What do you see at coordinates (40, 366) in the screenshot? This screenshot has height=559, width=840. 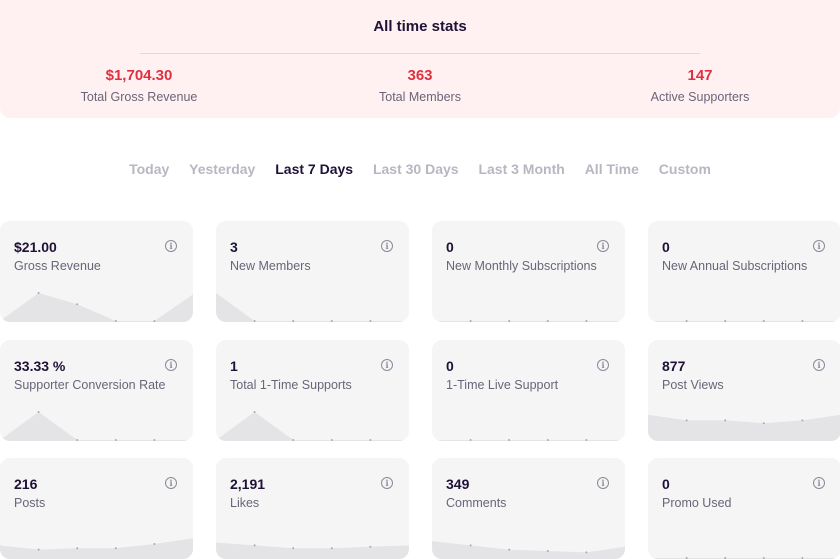 I see `card-value: 33.33 %` at bounding box center [40, 366].